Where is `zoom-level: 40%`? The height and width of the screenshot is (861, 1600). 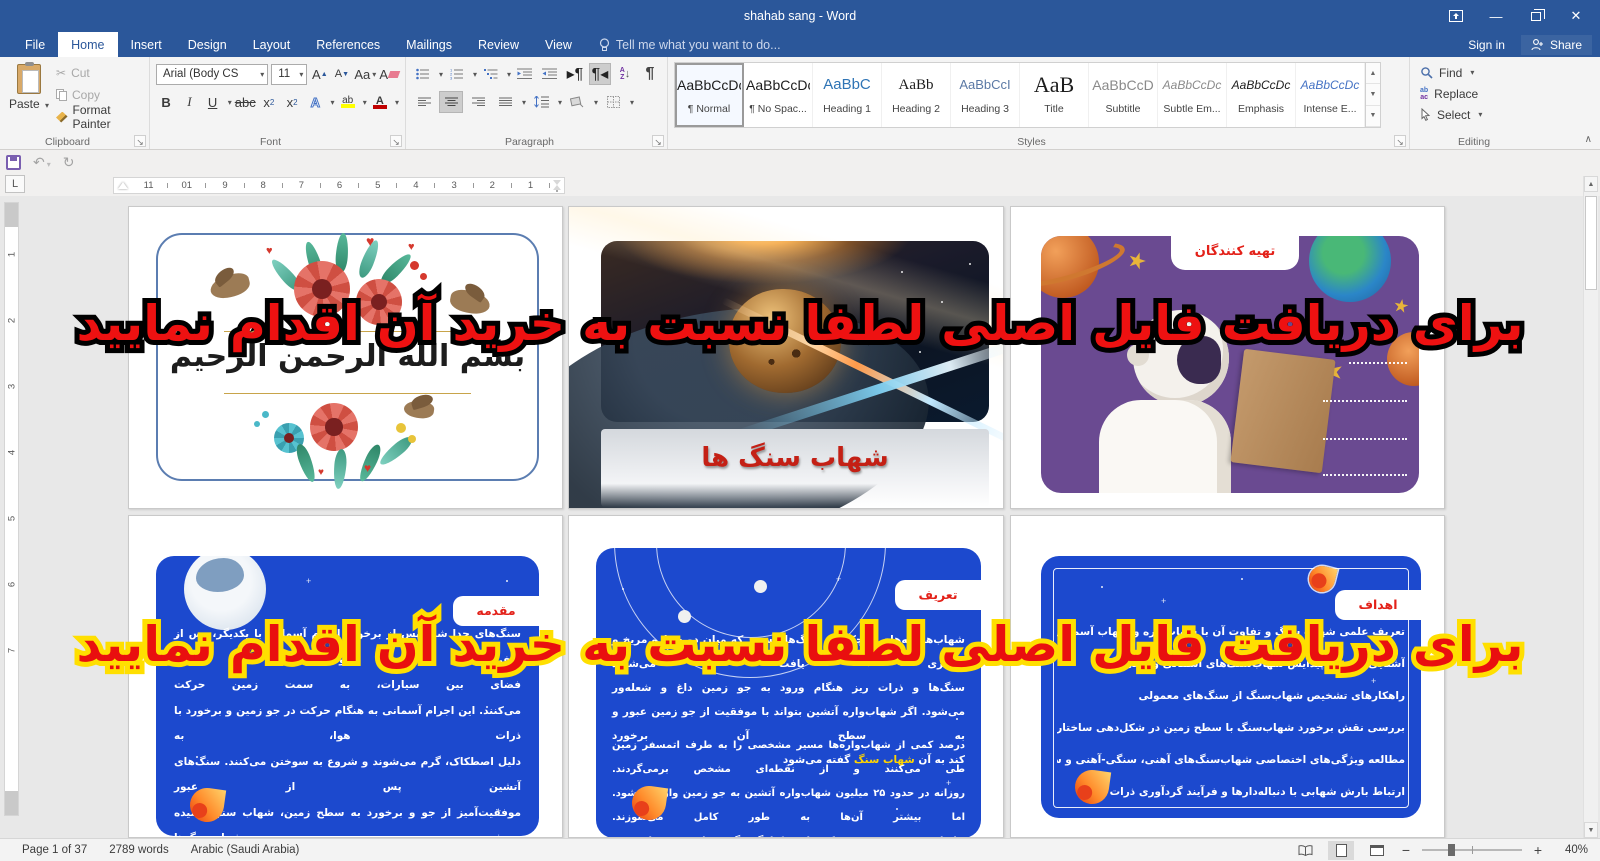 zoom-level: 40% is located at coordinates (1571, 850).